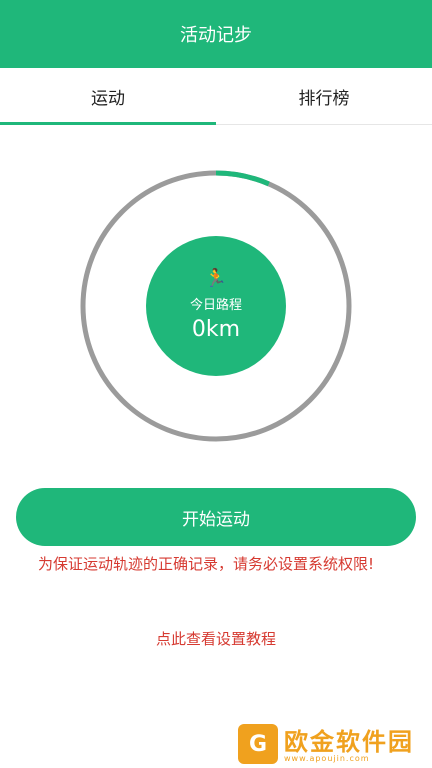 The image size is (432, 768). I want to click on settings-tutorial-link: 点此查看设置教程, so click(216, 638).